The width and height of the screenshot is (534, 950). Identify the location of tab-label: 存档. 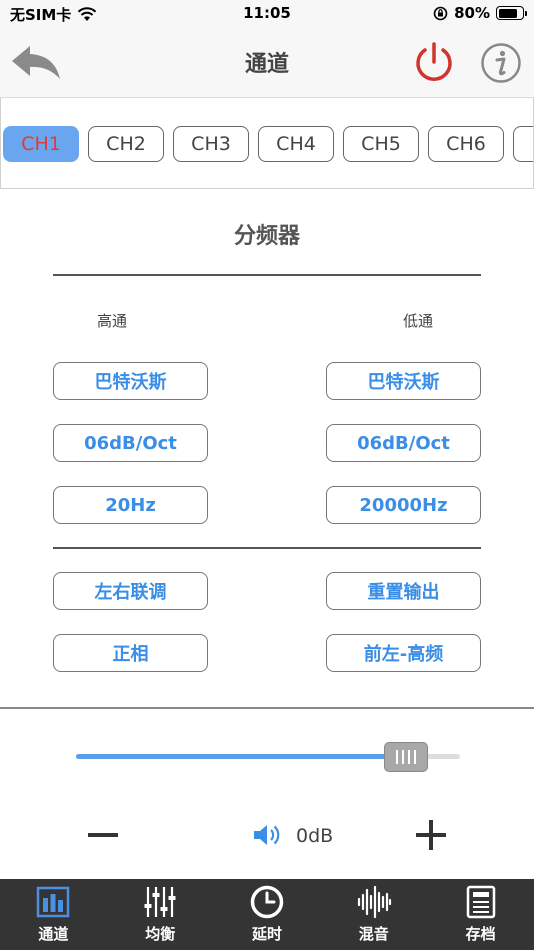
(480, 934).